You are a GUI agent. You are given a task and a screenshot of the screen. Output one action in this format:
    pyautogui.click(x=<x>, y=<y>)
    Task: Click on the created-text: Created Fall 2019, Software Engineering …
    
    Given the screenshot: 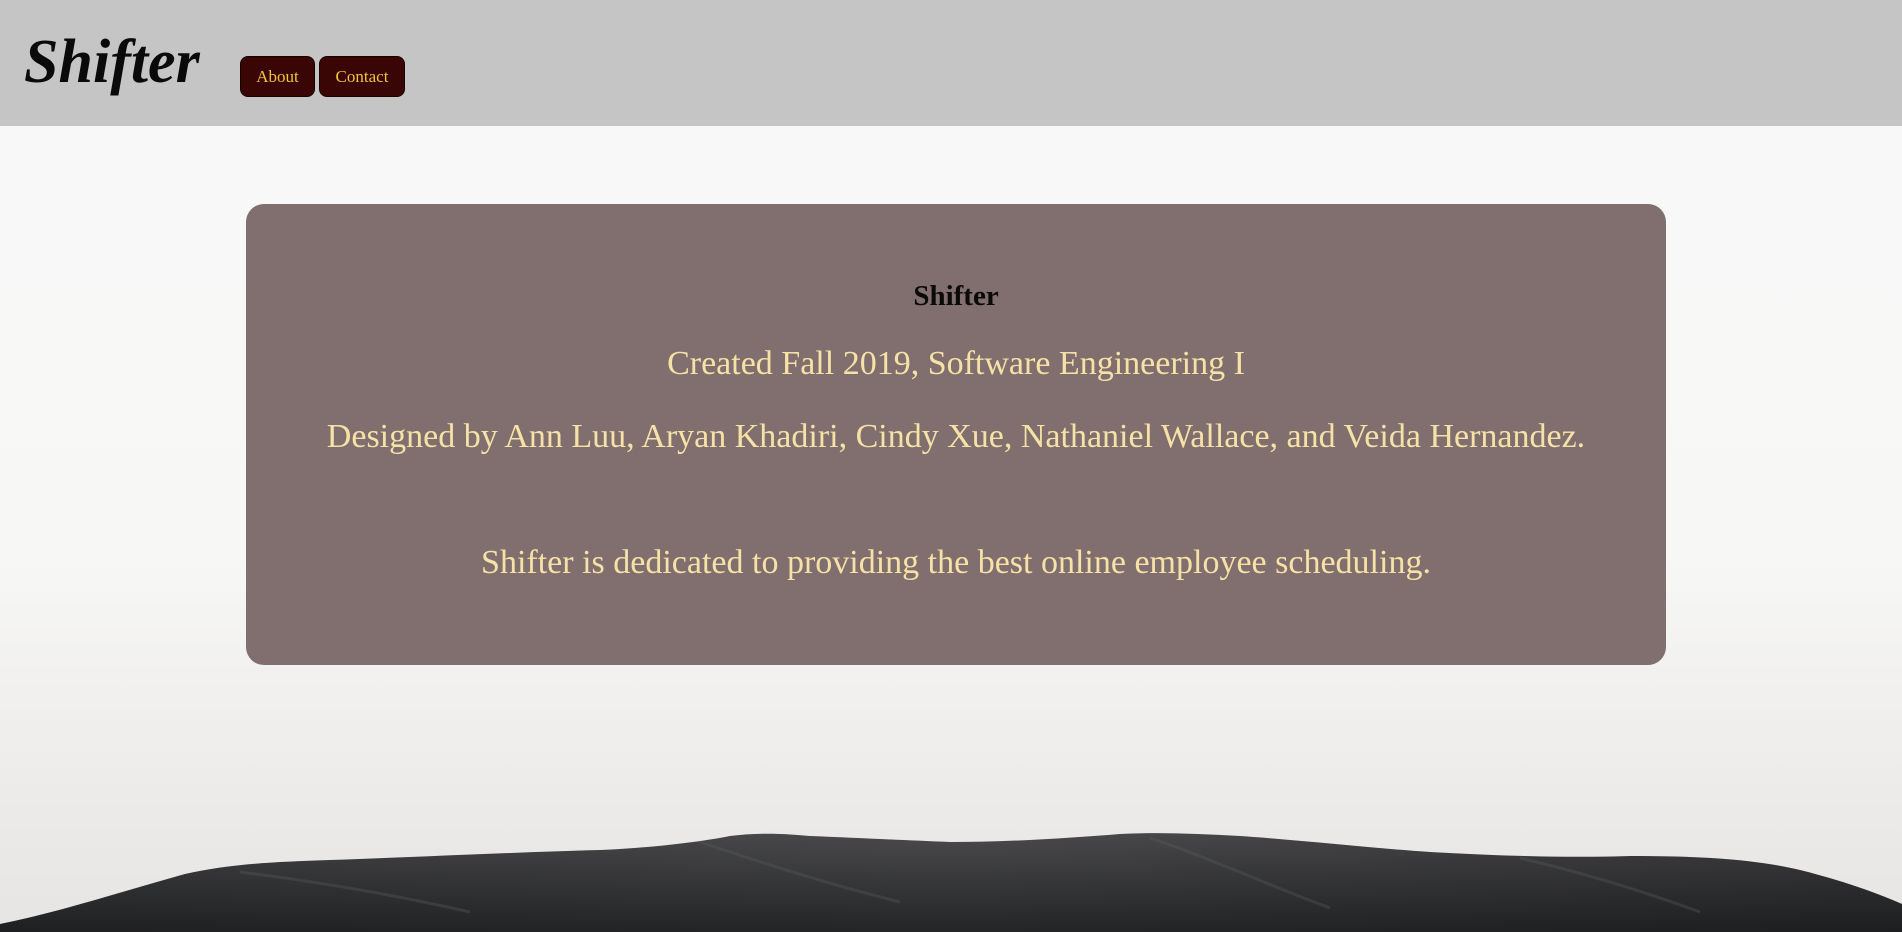 What is the action you would take?
    pyautogui.click(x=956, y=363)
    